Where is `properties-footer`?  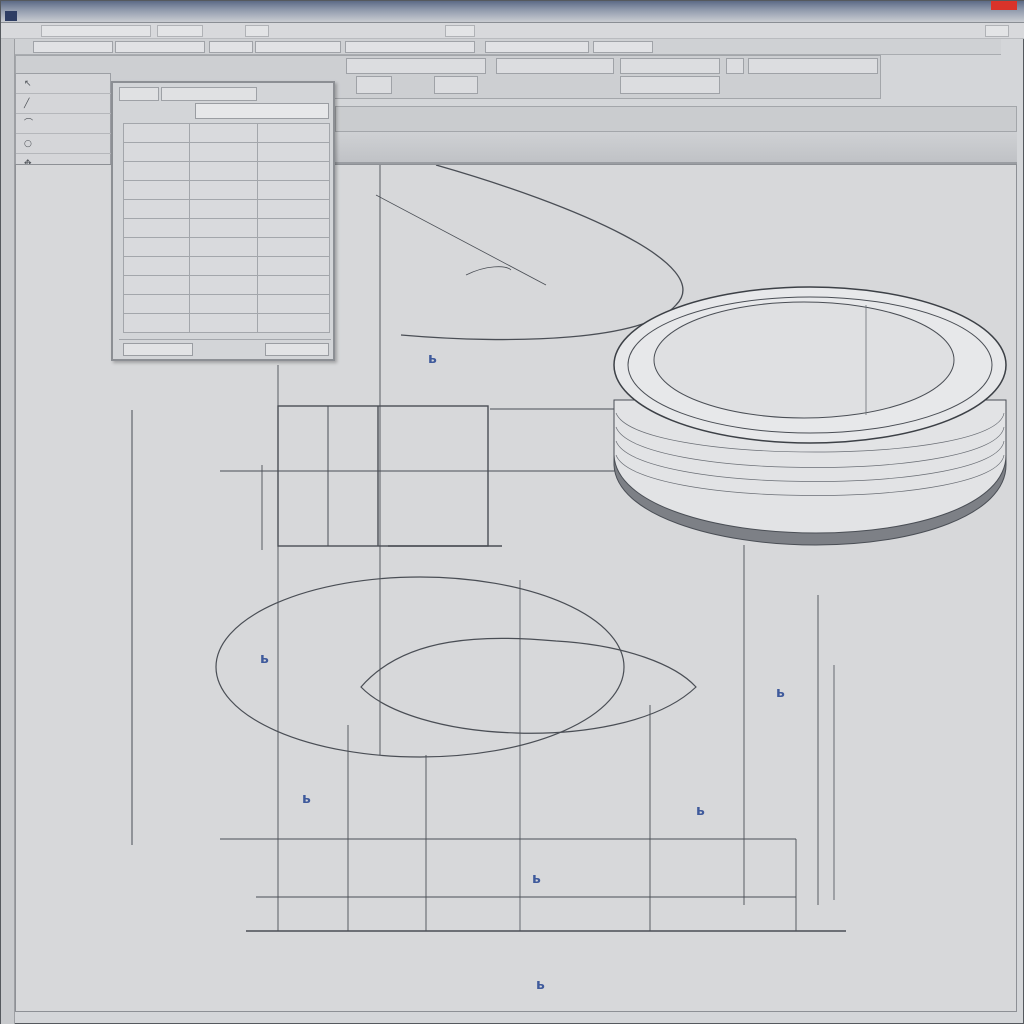
properties-footer is located at coordinates (225, 348).